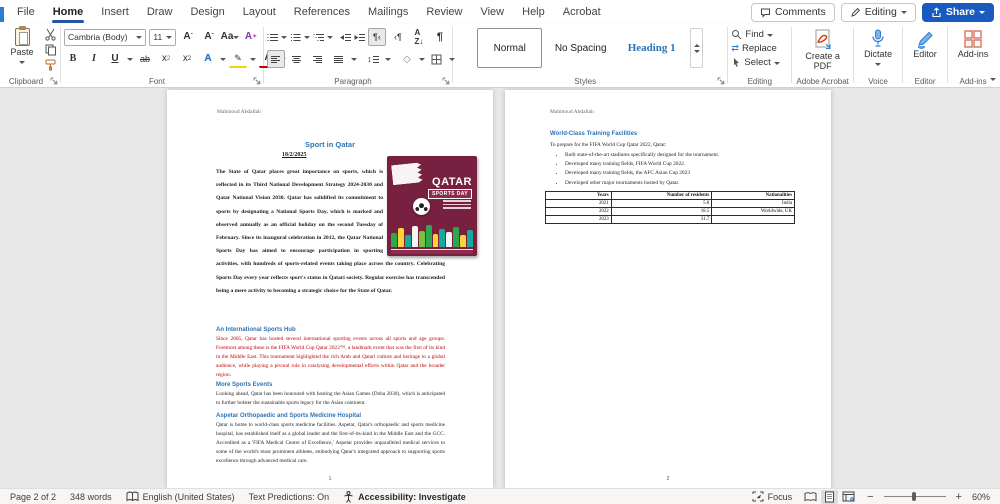 The width and height of the screenshot is (1000, 504). What do you see at coordinates (759, 48) in the screenshot?
I see `replace-button: ⇄ Replace` at bounding box center [759, 48].